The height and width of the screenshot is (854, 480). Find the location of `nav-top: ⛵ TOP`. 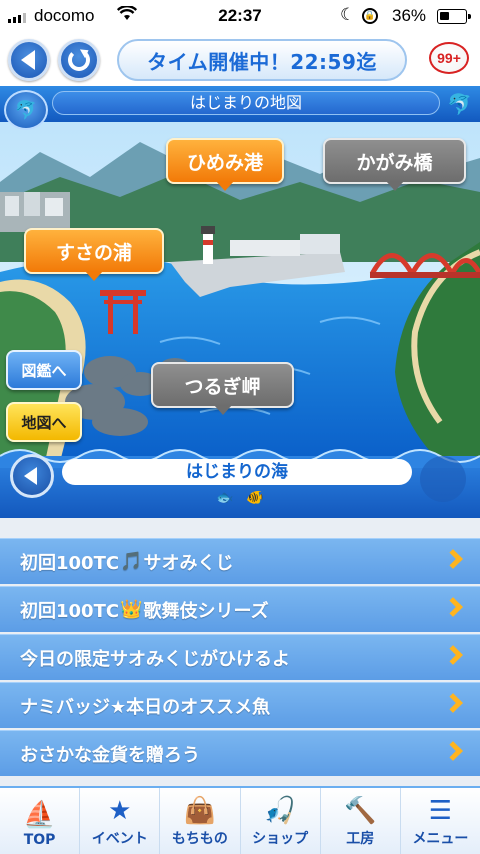

nav-top: ⛵ TOP is located at coordinates (40, 821).